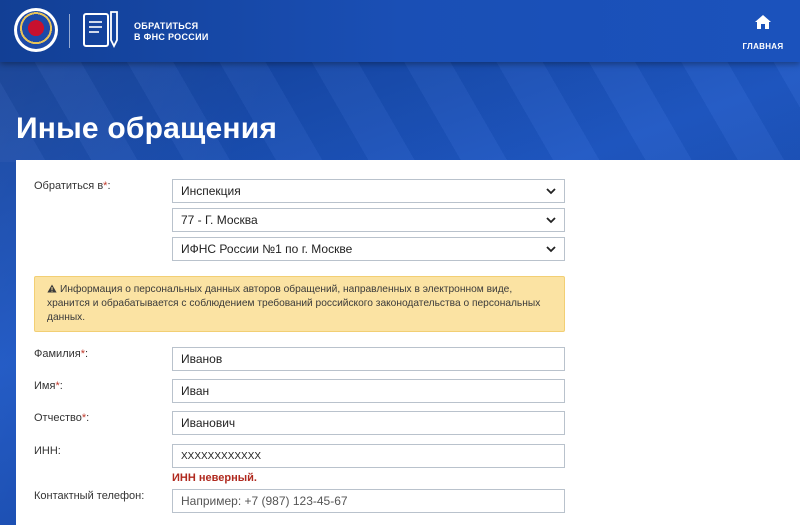 Image resolution: width=800 pixels, height=525 pixels. What do you see at coordinates (368, 456) in the screenshot?
I see `inn-input: XXXXXXXXXXXX` at bounding box center [368, 456].